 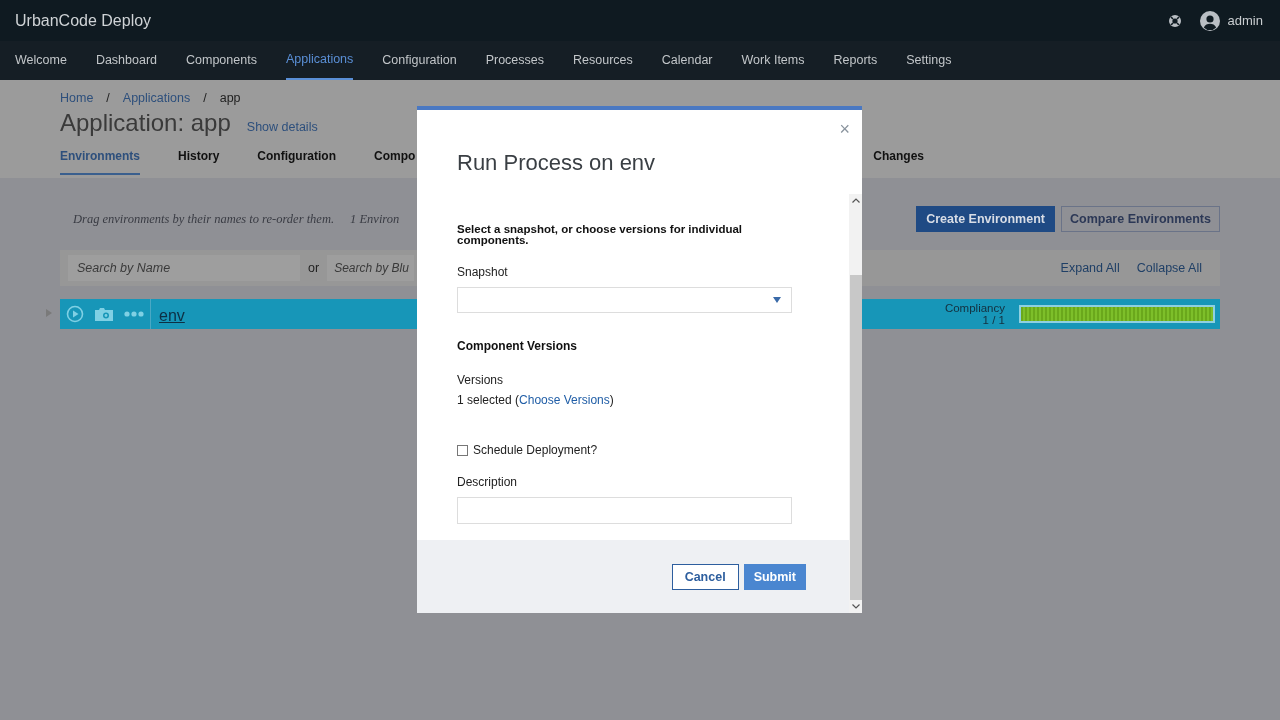 I want to click on run-icon, so click(x=75, y=314).